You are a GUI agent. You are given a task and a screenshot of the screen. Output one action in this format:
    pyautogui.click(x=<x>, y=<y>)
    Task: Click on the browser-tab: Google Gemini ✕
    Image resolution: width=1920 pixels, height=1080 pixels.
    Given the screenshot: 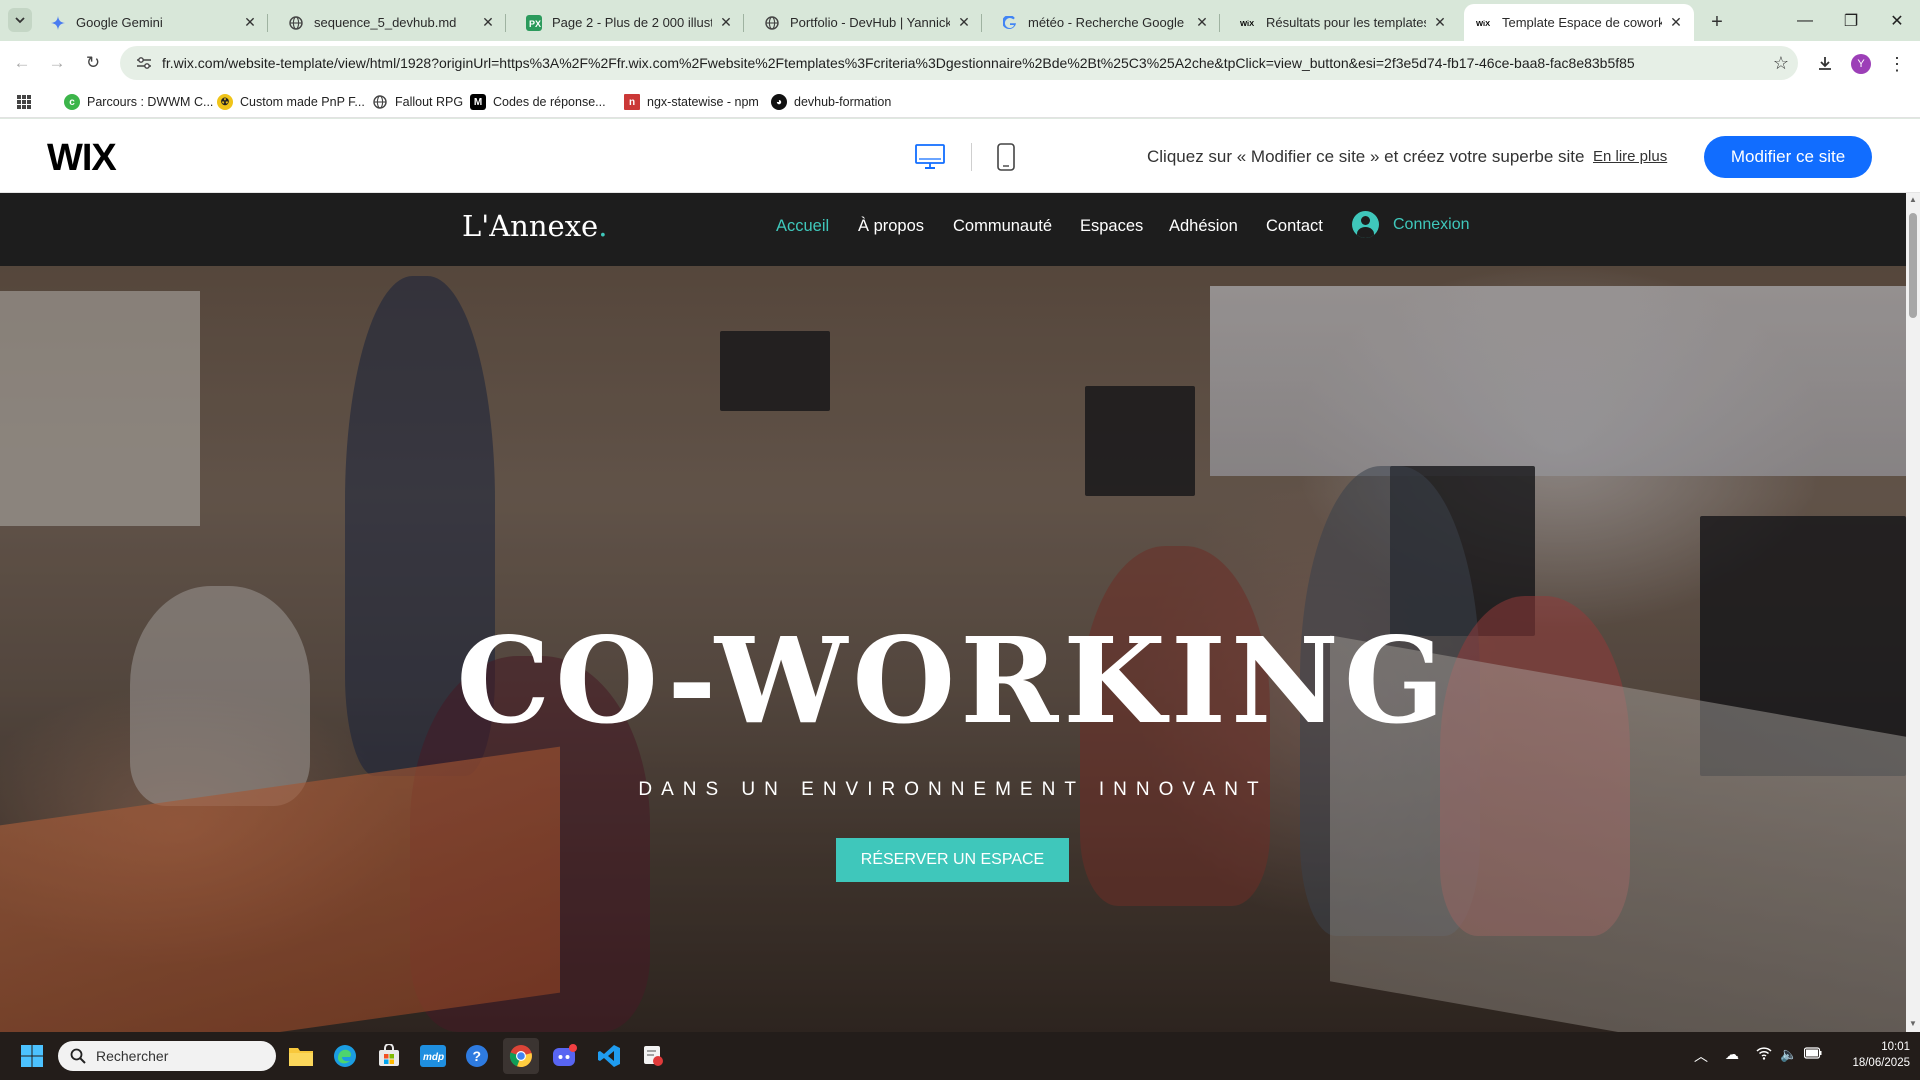 What is the action you would take?
    pyautogui.click(x=153, y=22)
    